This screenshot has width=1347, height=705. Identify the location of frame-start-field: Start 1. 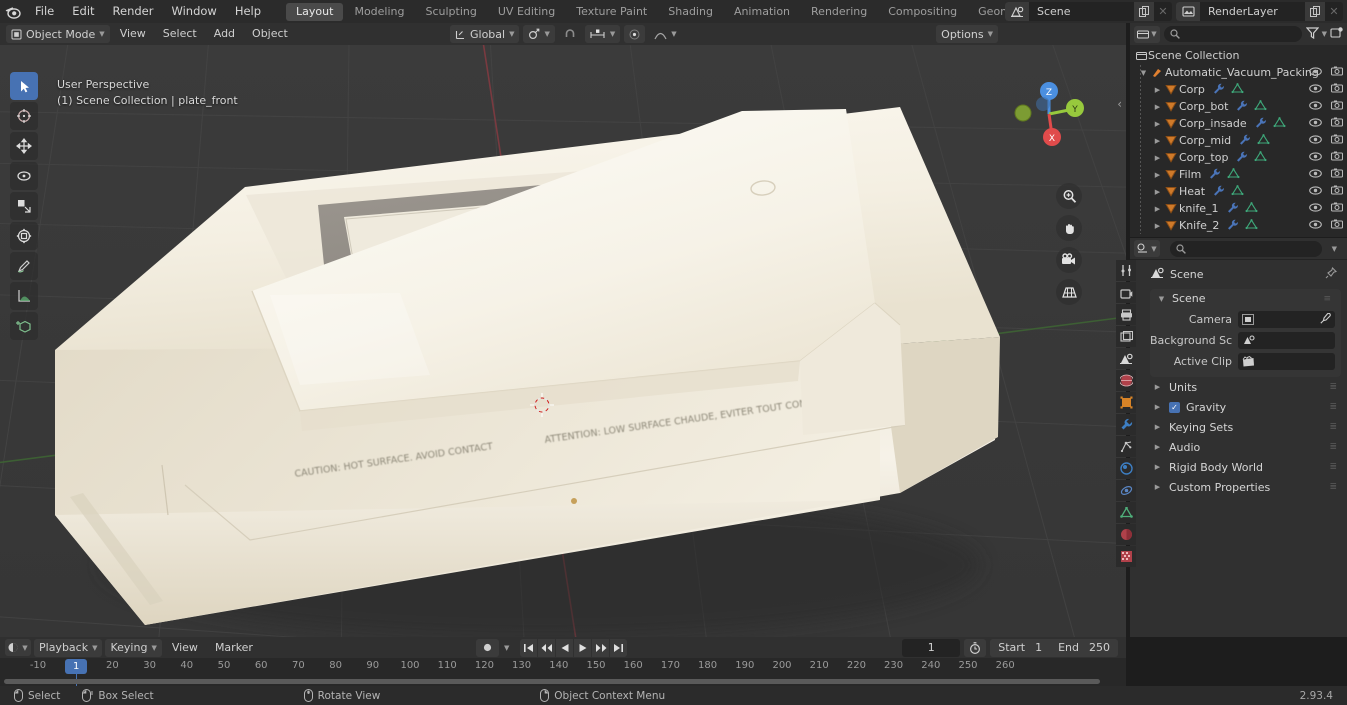
(1020, 647).